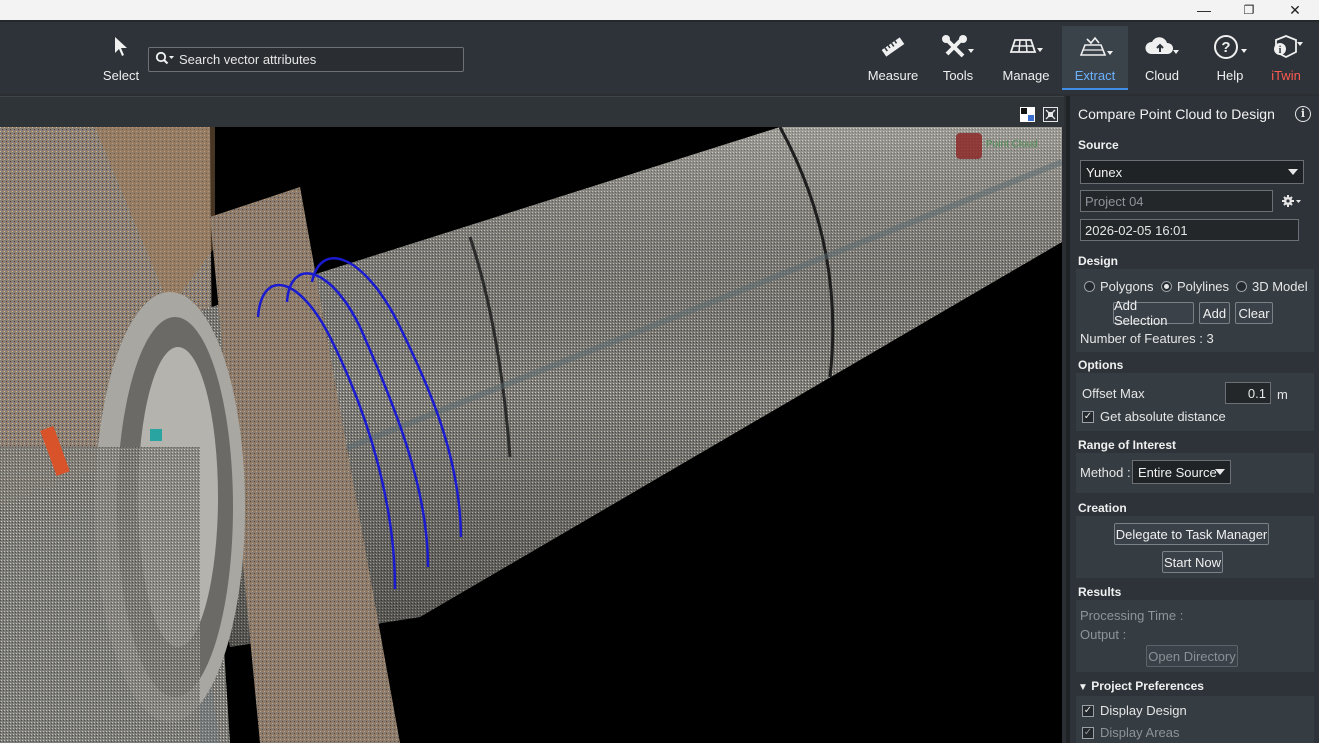 This screenshot has height=743, width=1319. I want to click on help-icon: ?, so click(1230, 47).